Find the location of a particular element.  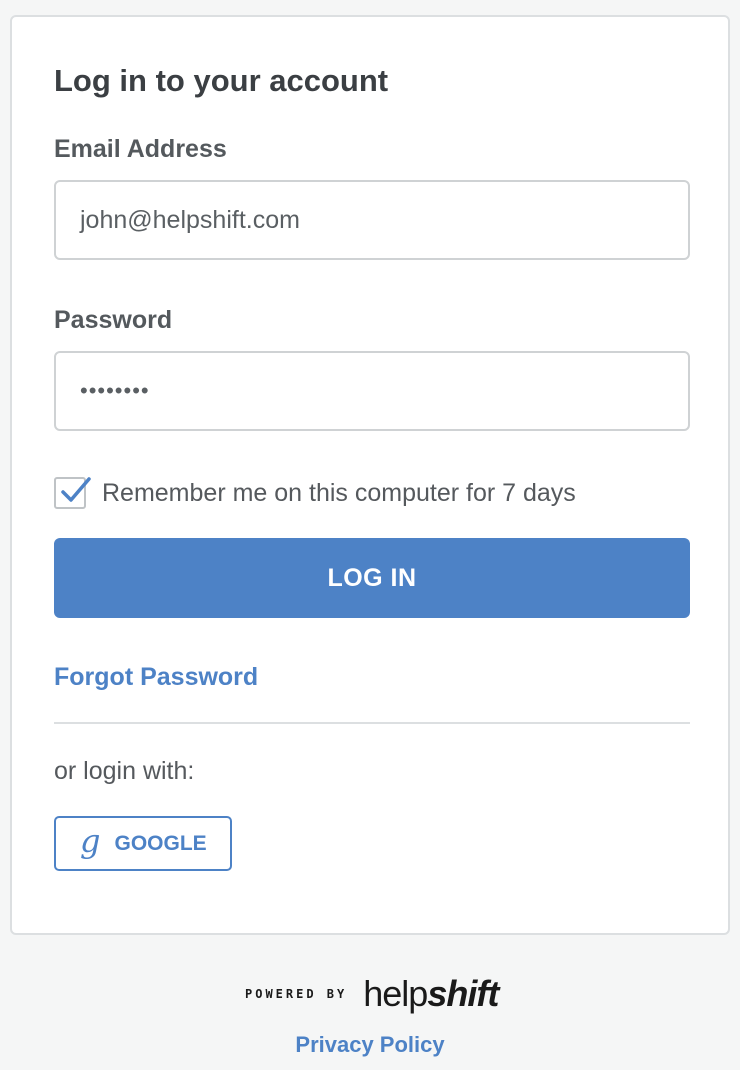

powered-by-text: POWERED BY is located at coordinates (296, 994).